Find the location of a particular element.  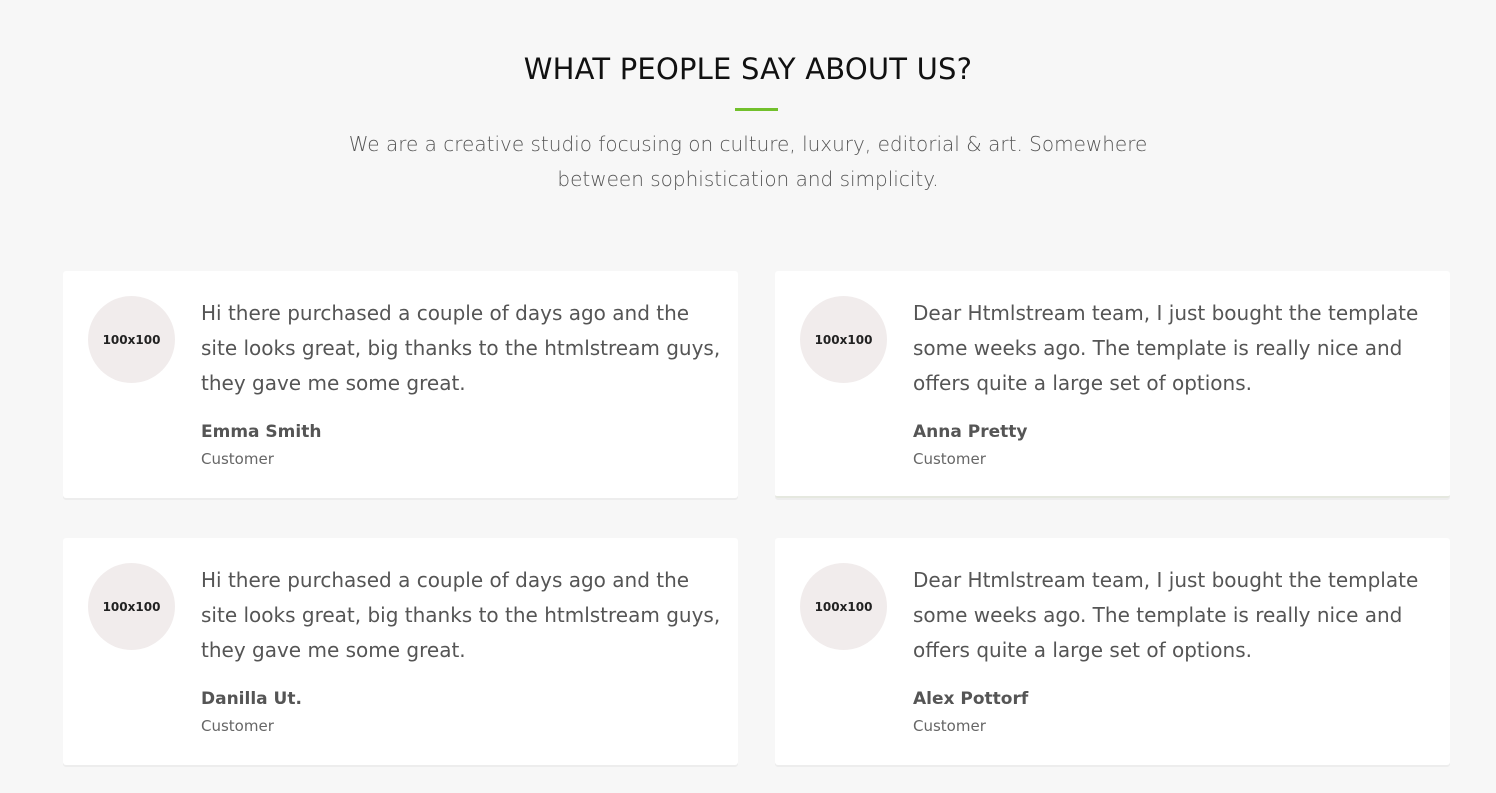

title-divider is located at coordinates (756, 109).